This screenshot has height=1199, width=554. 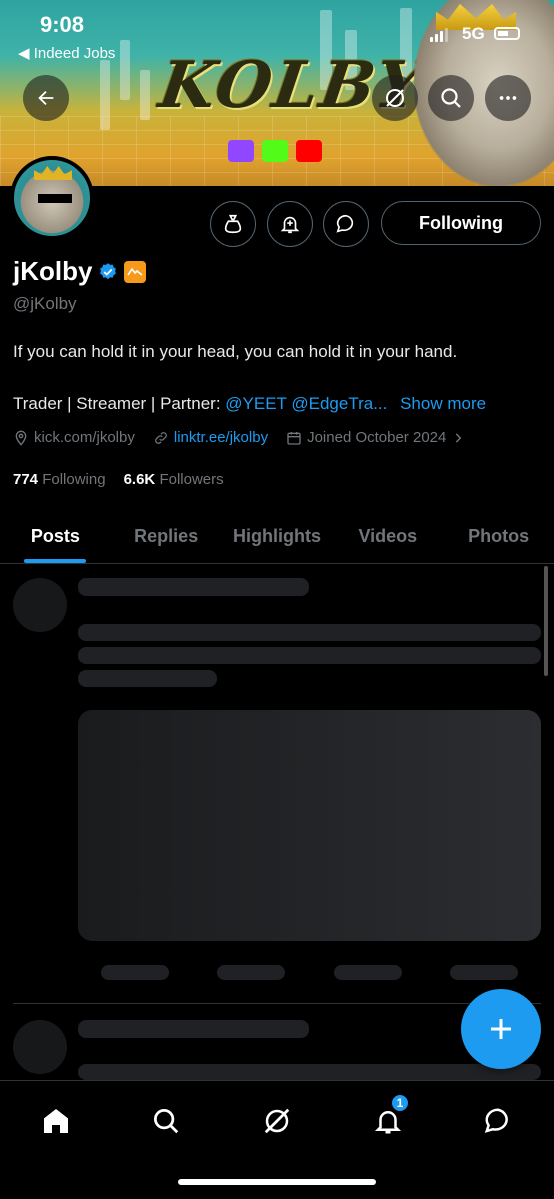 I want to click on grok-button, so click(x=395, y=98).